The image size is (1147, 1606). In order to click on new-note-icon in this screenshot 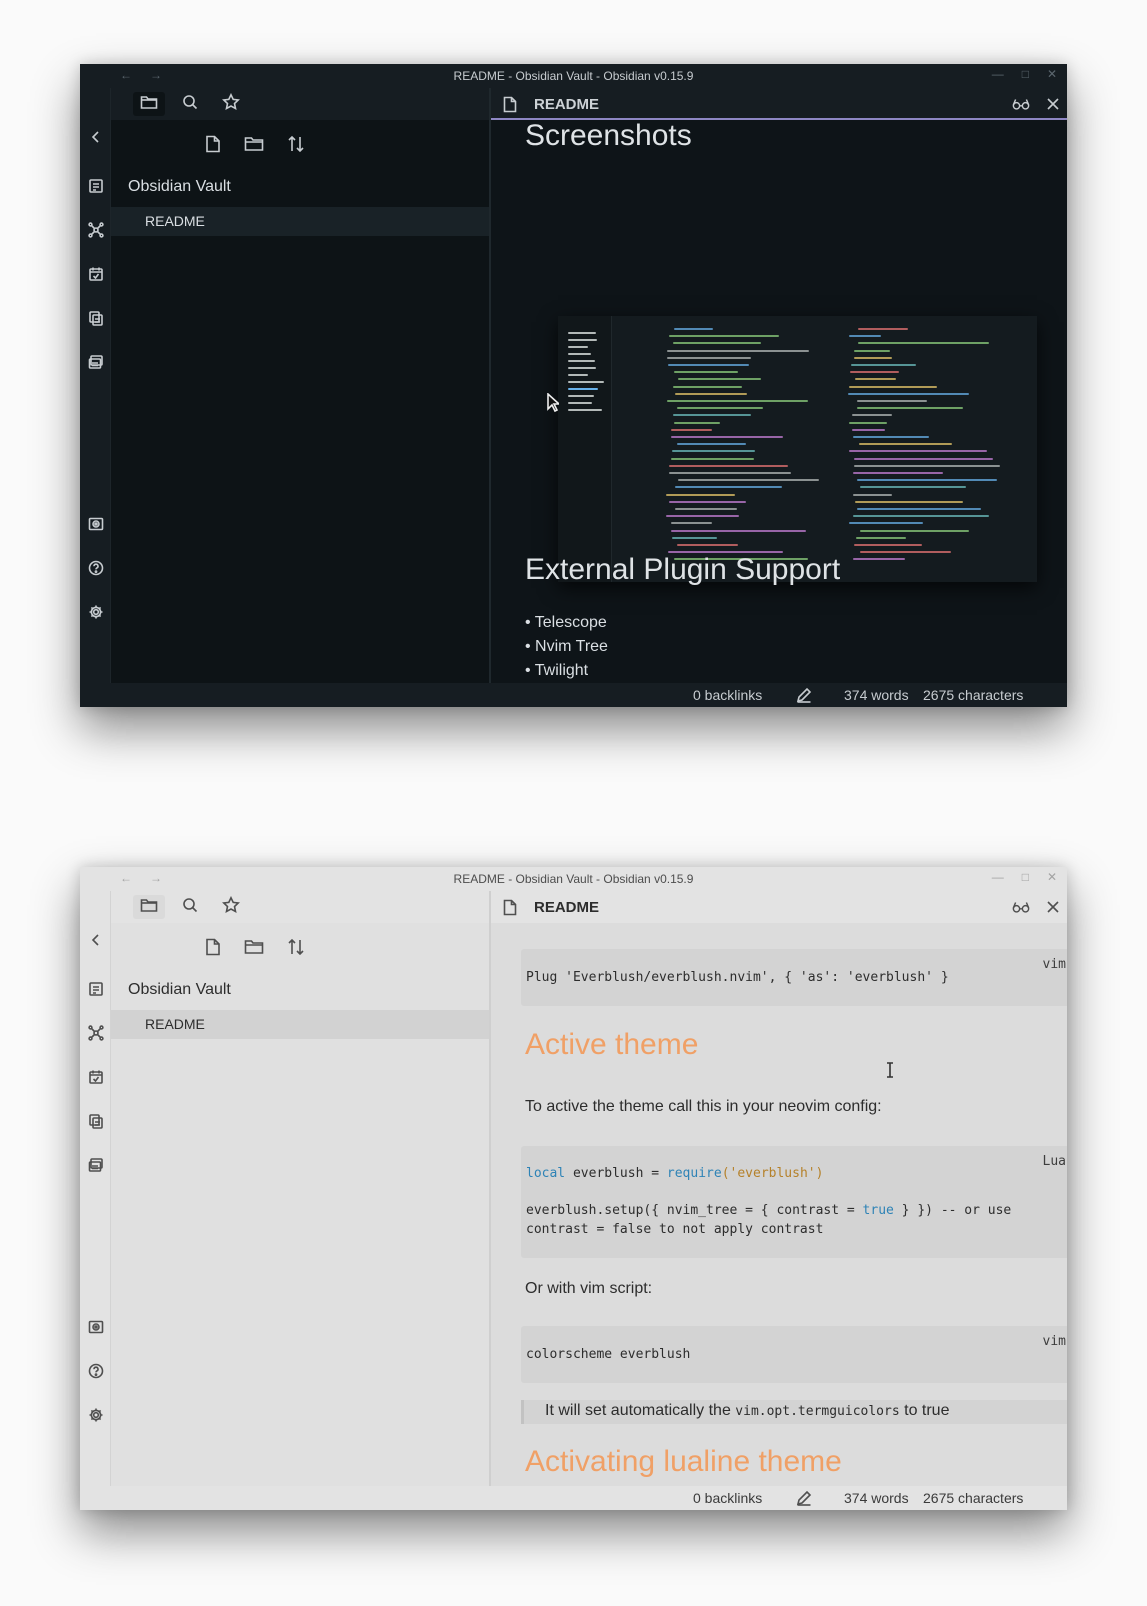, I will do `click(213, 949)`.